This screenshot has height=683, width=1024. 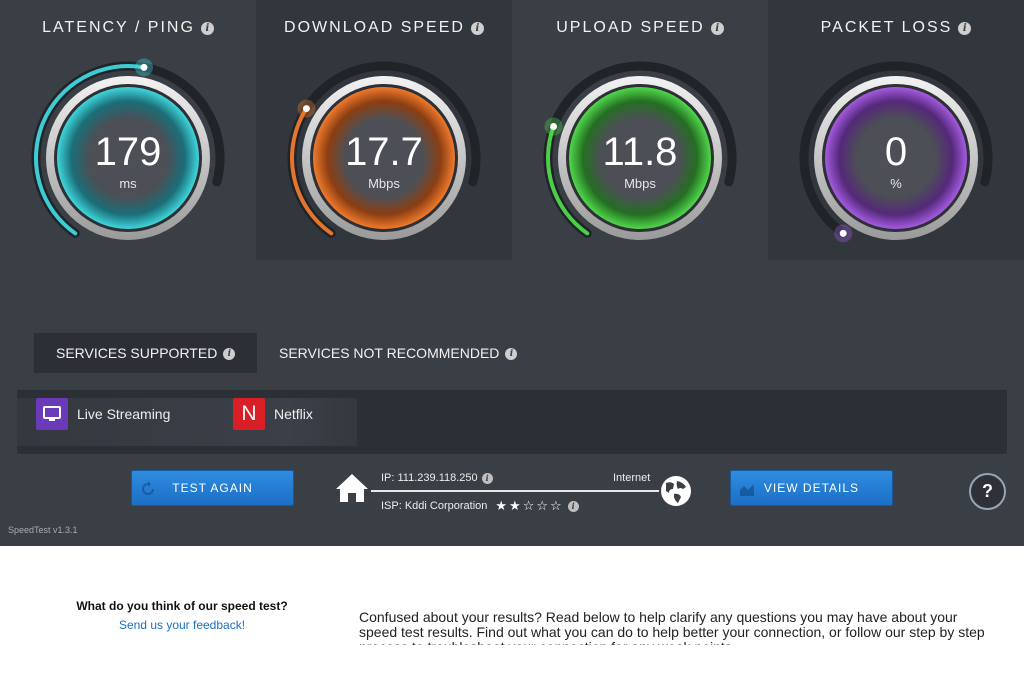 What do you see at coordinates (480, 506) in the screenshot?
I see `isp-label: ISP: Kddi Corporation ★★☆☆☆ i` at bounding box center [480, 506].